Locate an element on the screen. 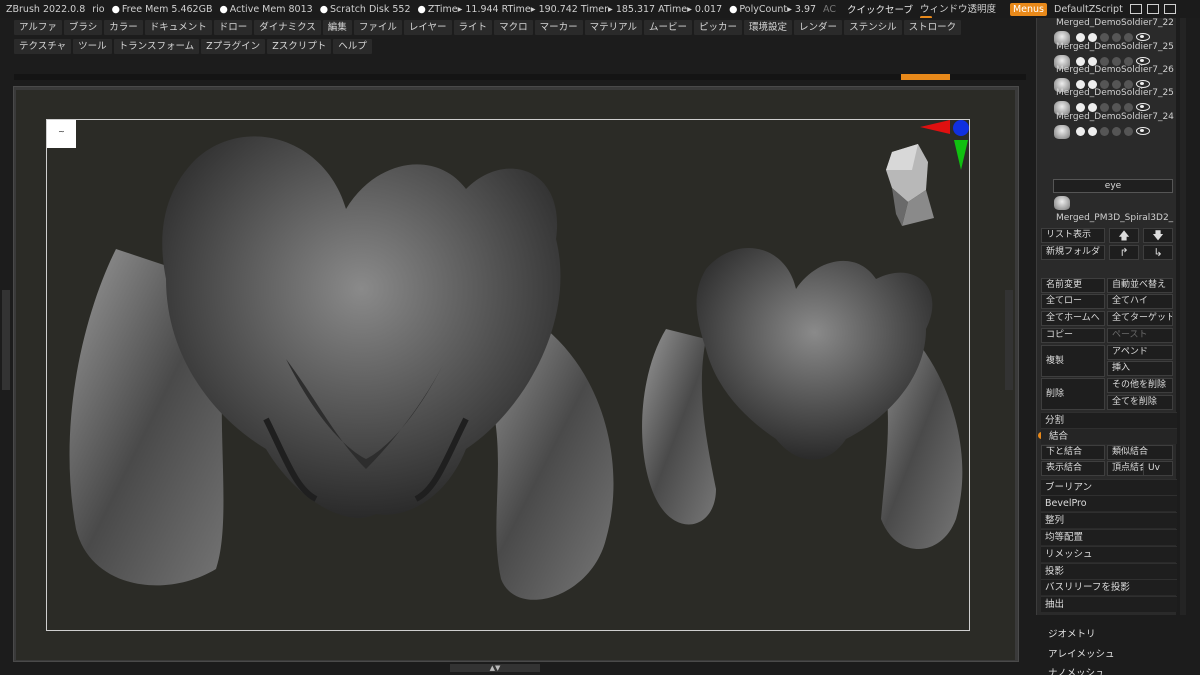 This screenshot has height=675, width=1200. move-up-icon: 🡅 is located at coordinates (1124, 235).